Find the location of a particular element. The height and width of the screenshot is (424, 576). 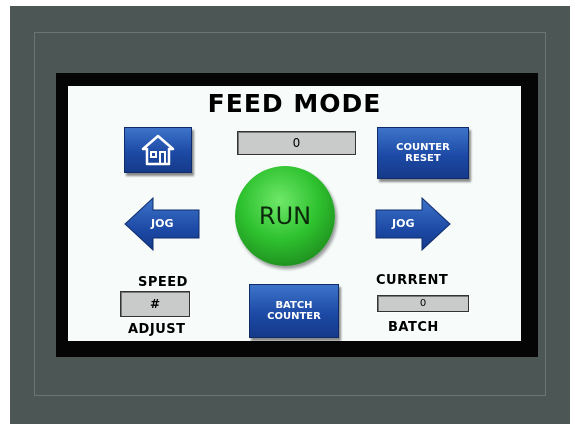

counter-display: 0 is located at coordinates (296, 143).